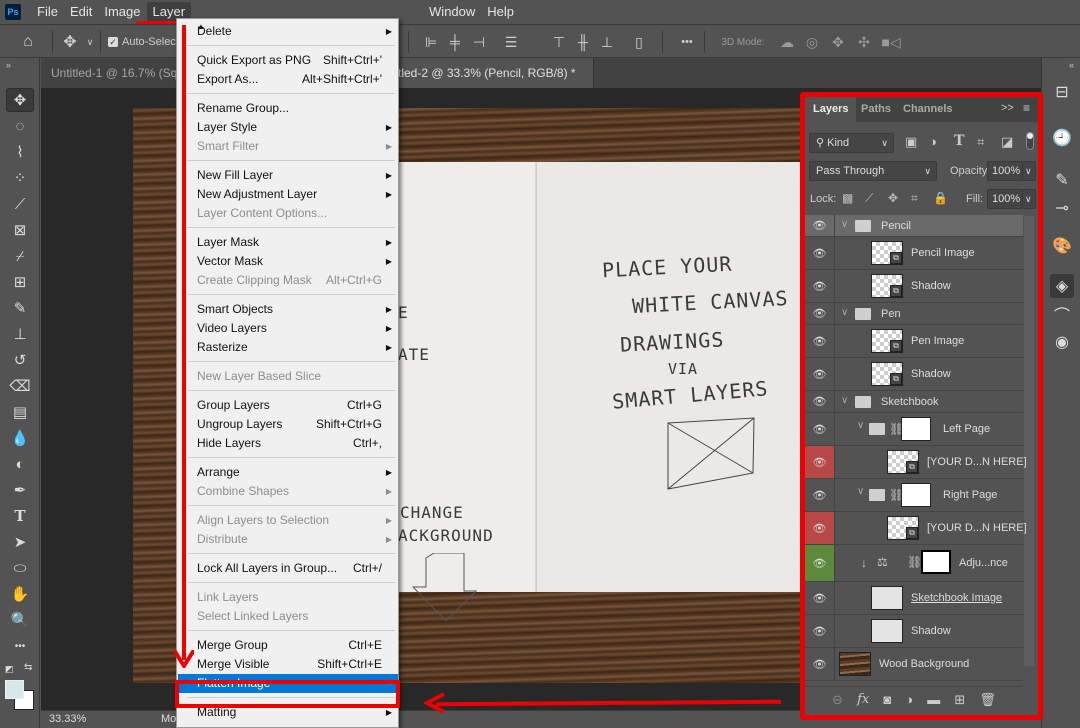  What do you see at coordinates (887, 699) in the screenshot?
I see `add-mask-icon: ◙` at bounding box center [887, 699].